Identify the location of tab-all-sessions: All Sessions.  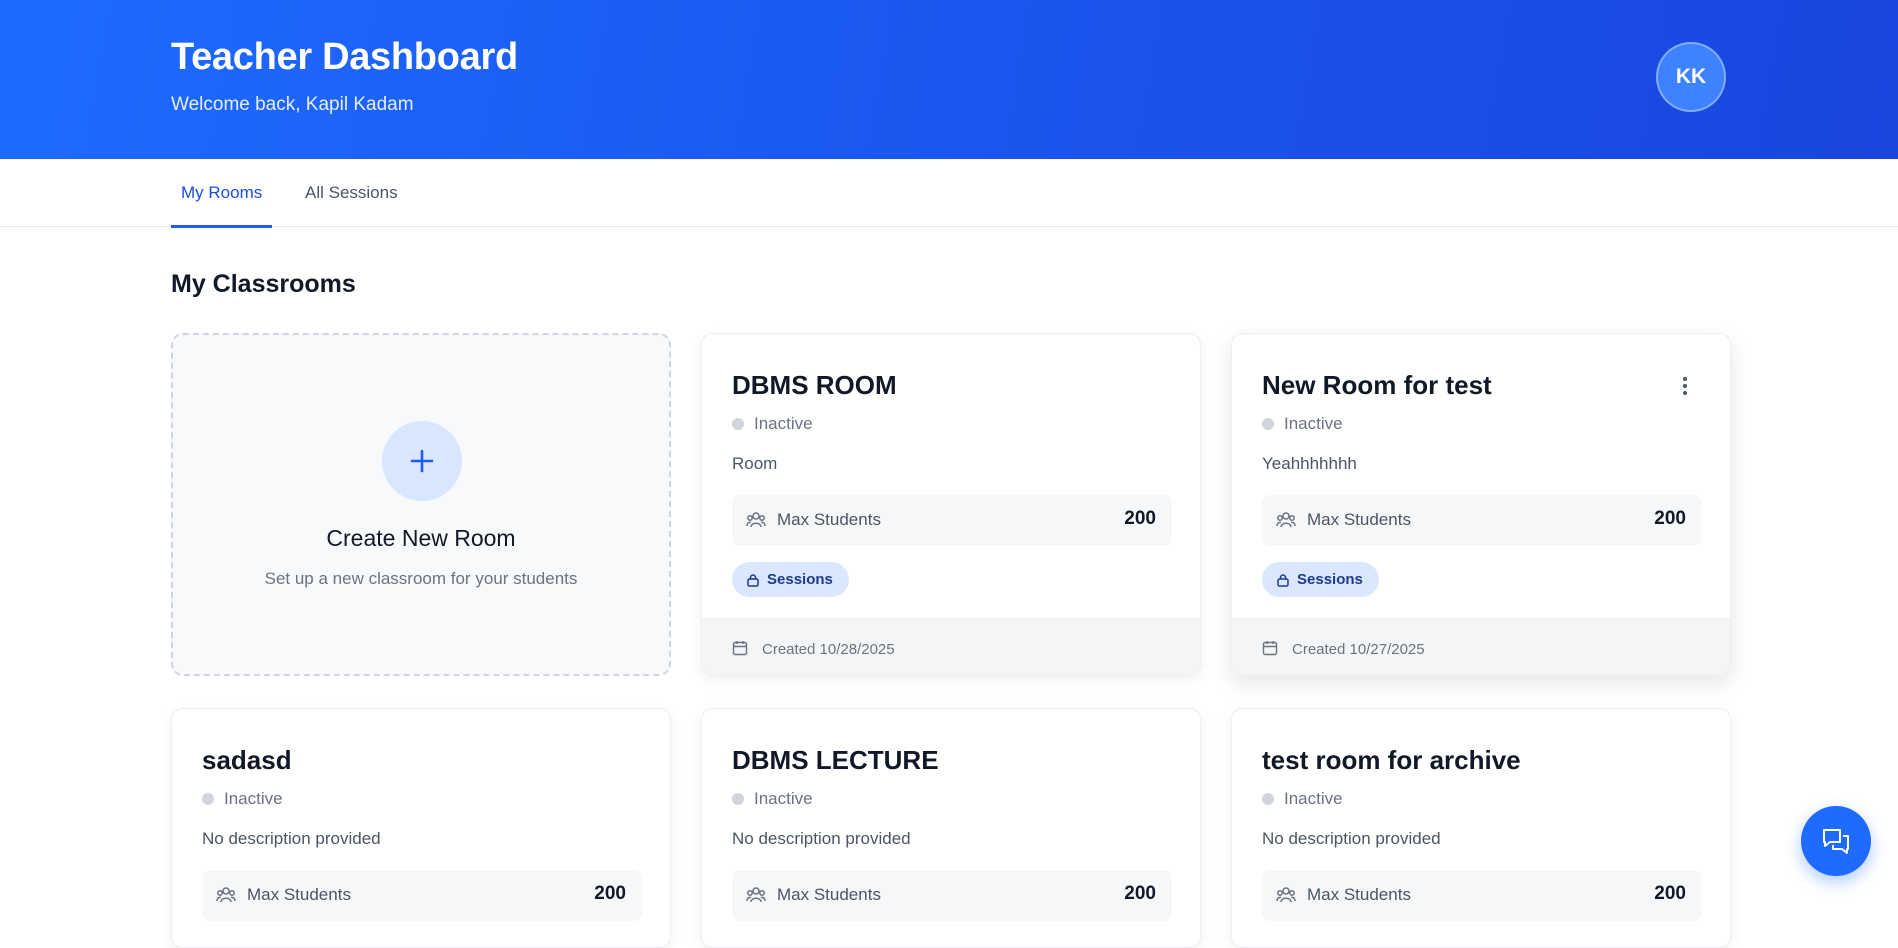
(351, 193).